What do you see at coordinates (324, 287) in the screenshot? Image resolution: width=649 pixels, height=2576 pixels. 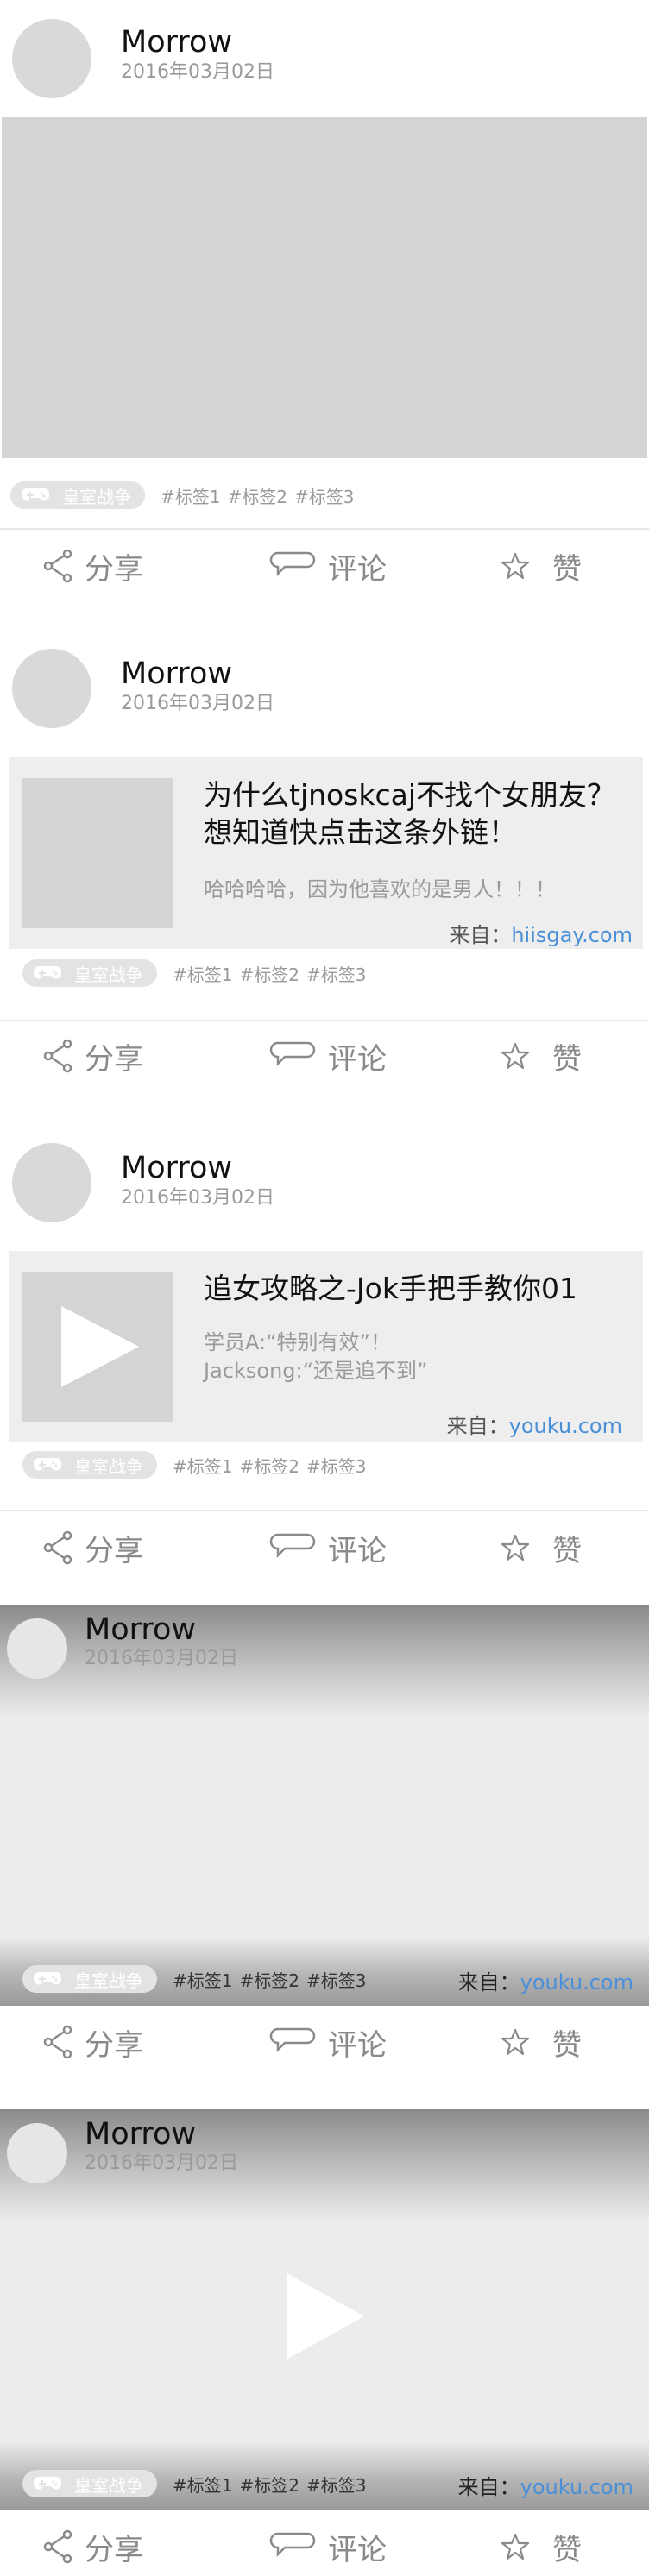 I see `post-image` at bounding box center [324, 287].